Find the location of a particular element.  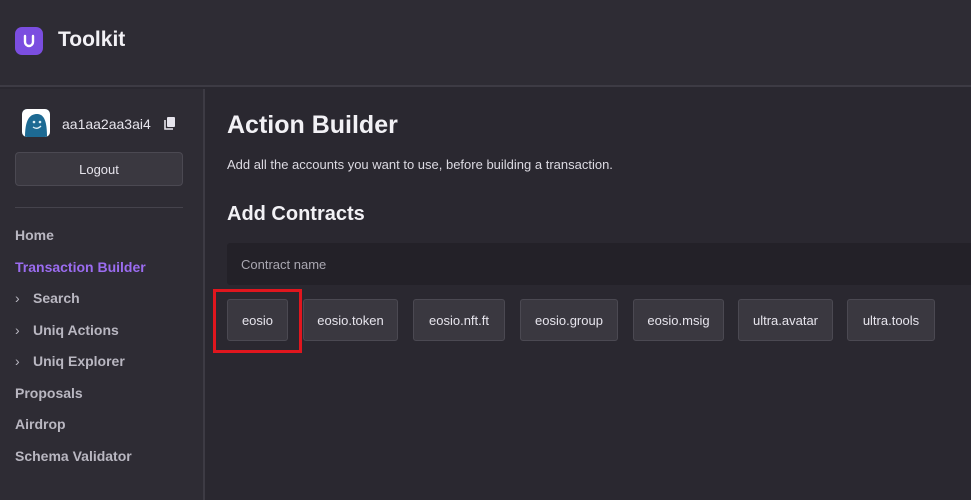

nav-item-airdrop: Airdrop is located at coordinates (40, 424).